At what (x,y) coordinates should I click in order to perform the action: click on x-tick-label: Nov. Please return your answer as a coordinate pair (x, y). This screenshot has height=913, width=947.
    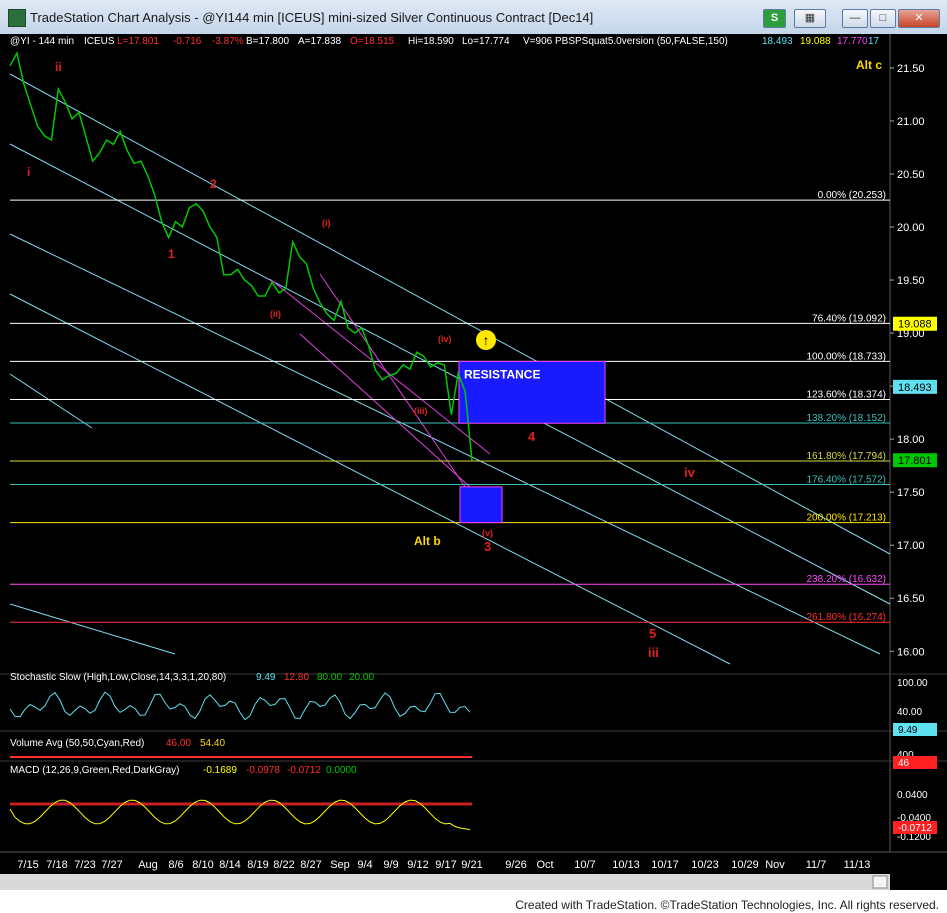
    Looking at the image, I should click on (775, 865).